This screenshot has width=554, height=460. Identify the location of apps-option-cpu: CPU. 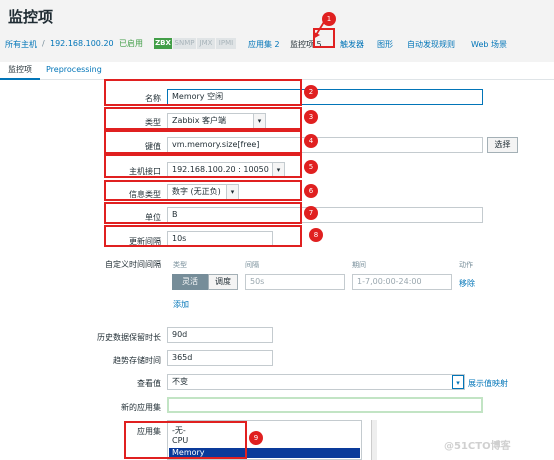
(180, 440).